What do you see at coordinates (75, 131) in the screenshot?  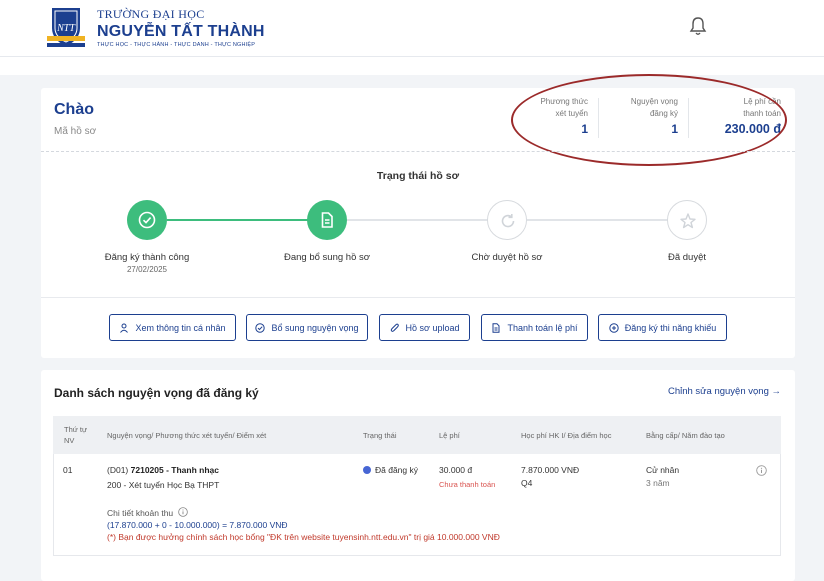 I see `profile-code-label: Mã hồ sơ` at bounding box center [75, 131].